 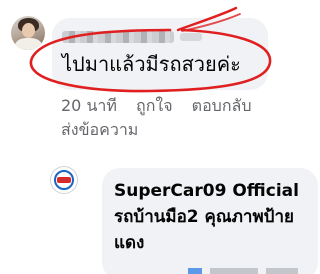 What do you see at coordinates (222, 105) in the screenshot?
I see `reply-button: ตอบกลับ` at bounding box center [222, 105].